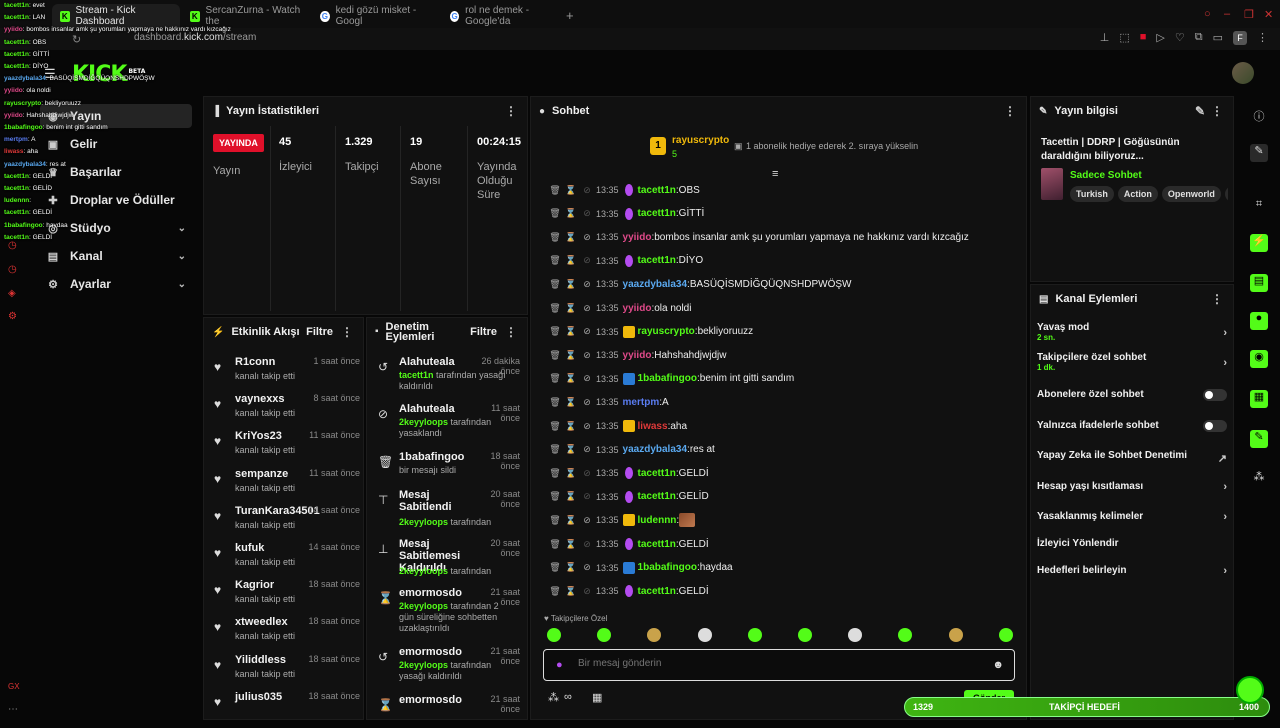 The height and width of the screenshot is (728, 1280). What do you see at coordinates (1132, 571) in the screenshot?
I see `channel-action-item: Hedefleri belirleyin ›` at bounding box center [1132, 571].